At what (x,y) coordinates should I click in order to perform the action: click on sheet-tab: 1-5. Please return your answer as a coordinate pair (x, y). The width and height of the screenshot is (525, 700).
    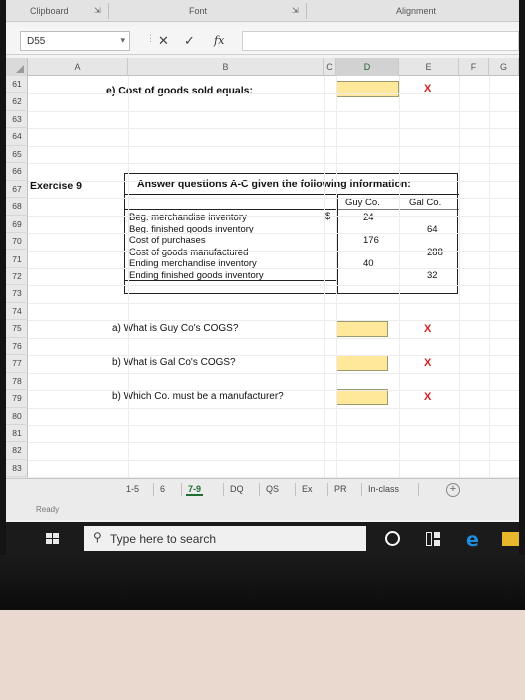
    Looking at the image, I should click on (132, 489).